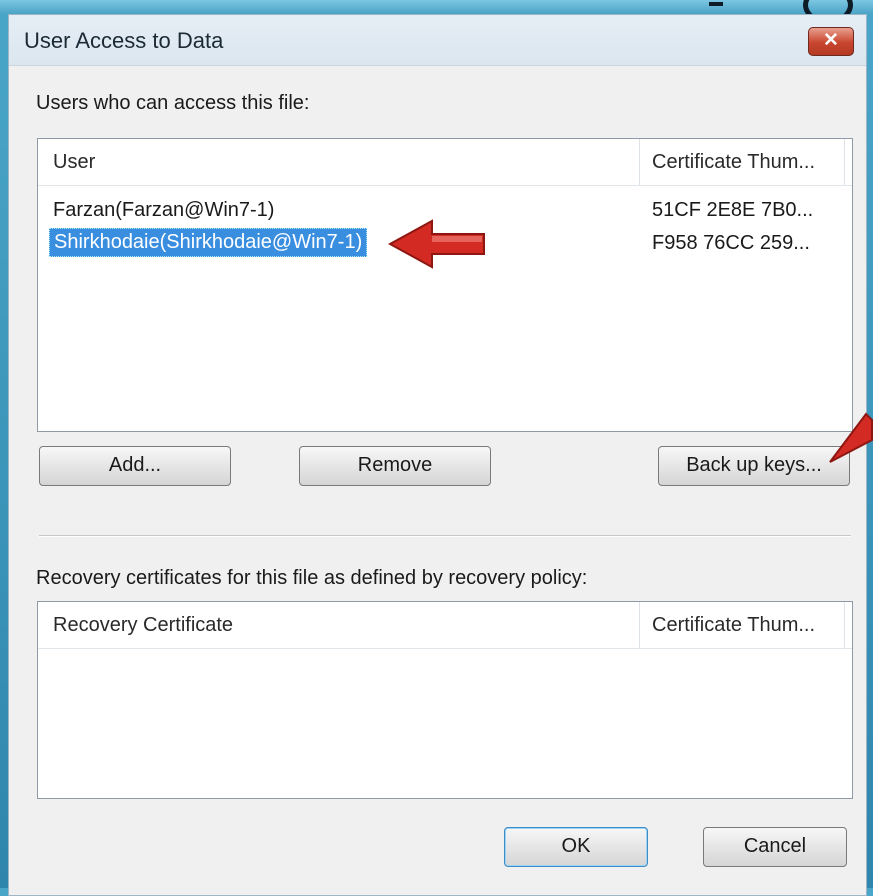 The width and height of the screenshot is (873, 896). What do you see at coordinates (775, 847) in the screenshot?
I see `cancel-button: Cancel` at bounding box center [775, 847].